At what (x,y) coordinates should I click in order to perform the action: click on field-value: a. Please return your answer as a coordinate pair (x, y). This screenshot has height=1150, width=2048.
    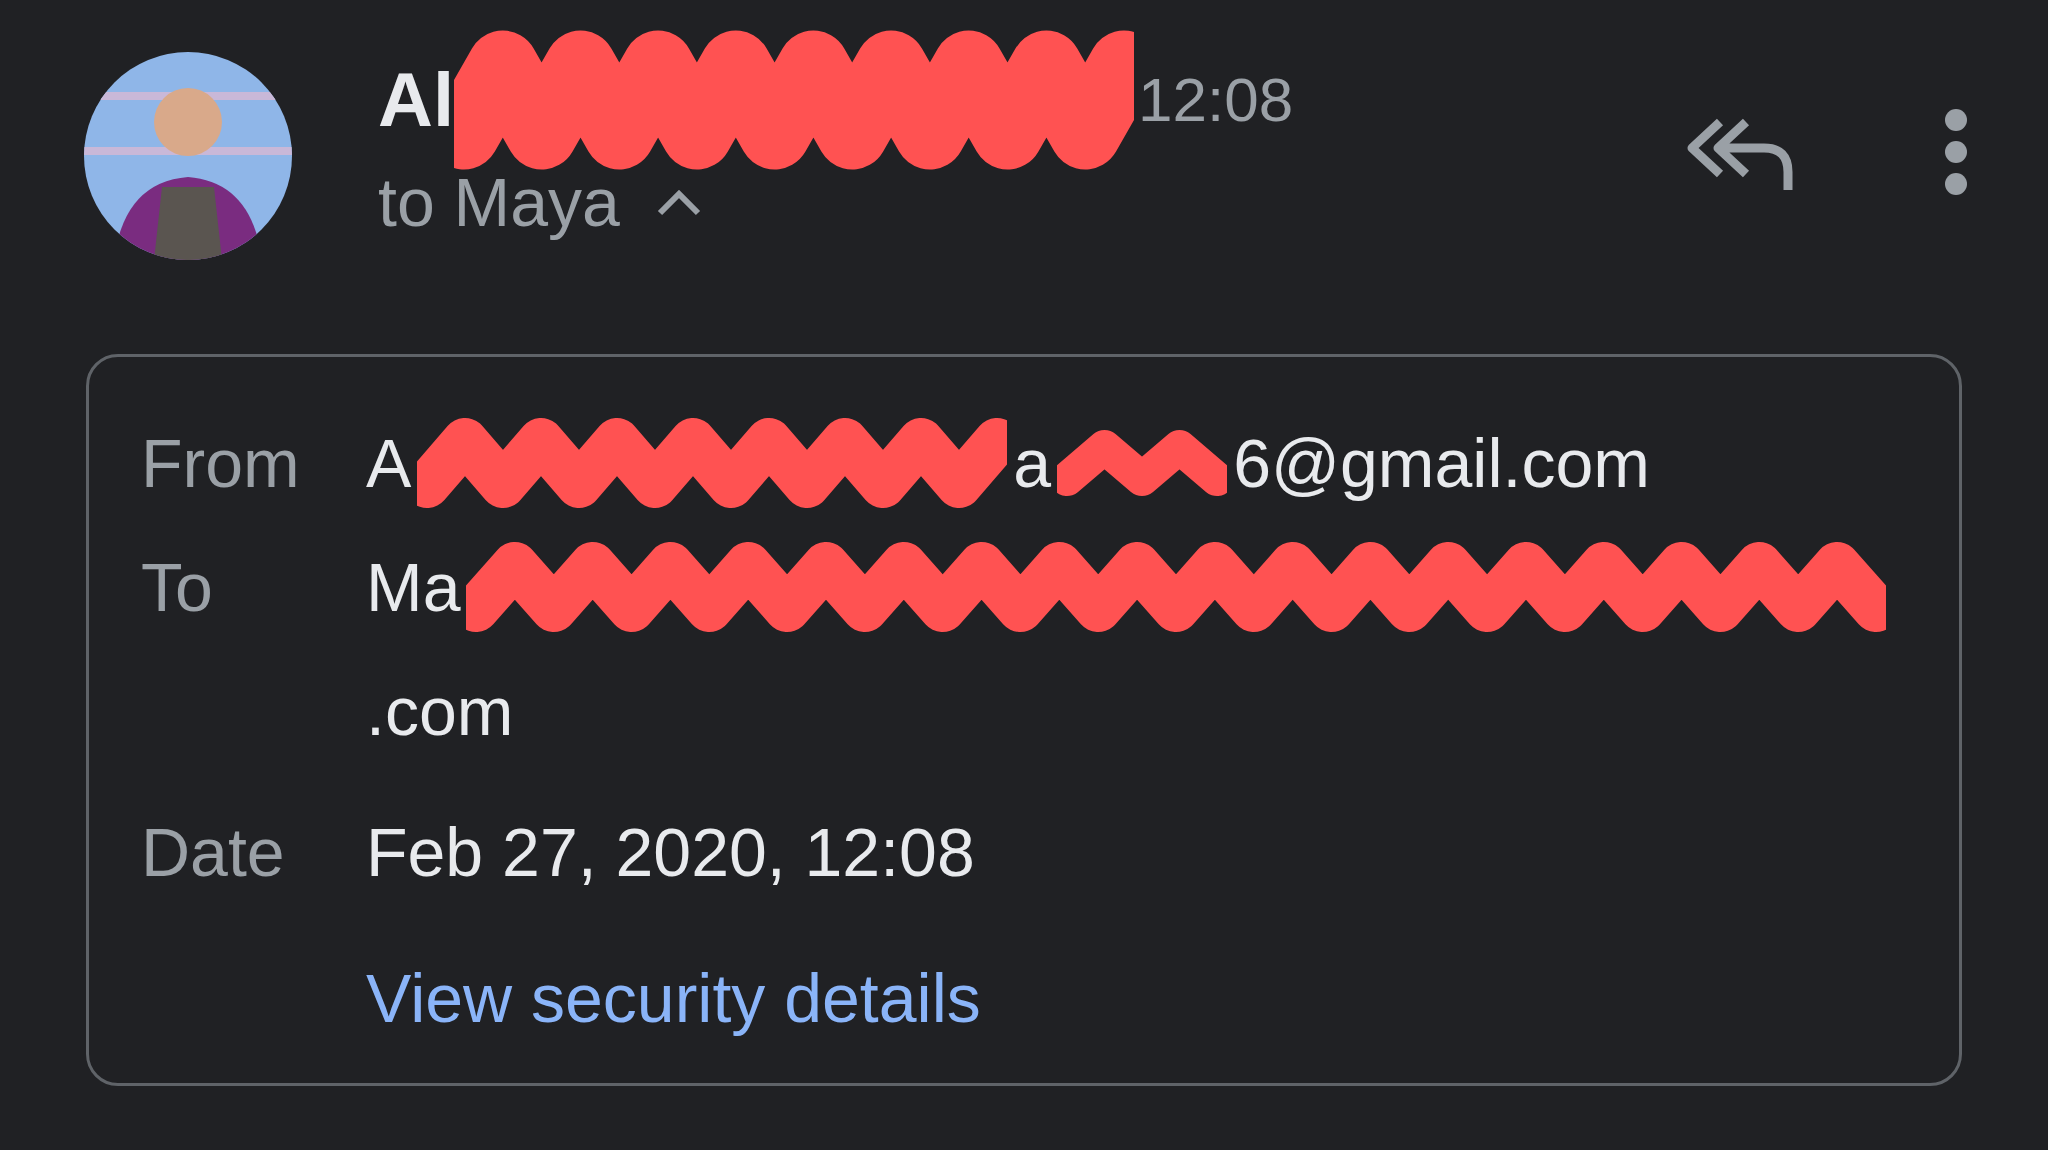
    Looking at the image, I should click on (1032, 463).